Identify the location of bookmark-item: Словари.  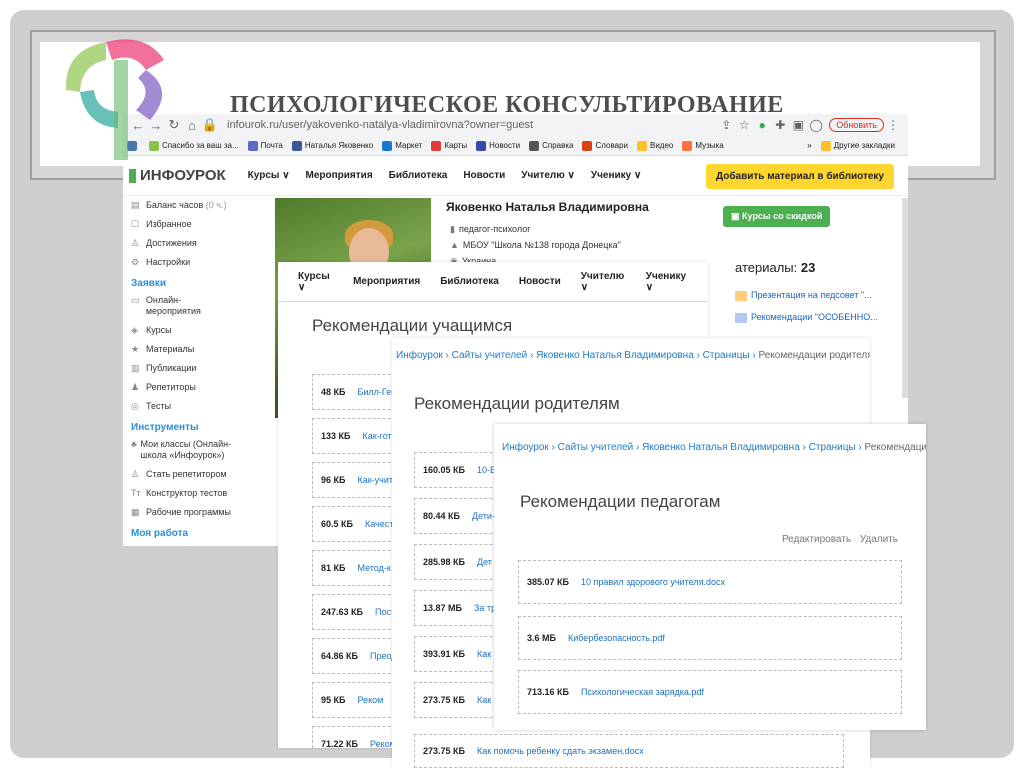
(605, 145).